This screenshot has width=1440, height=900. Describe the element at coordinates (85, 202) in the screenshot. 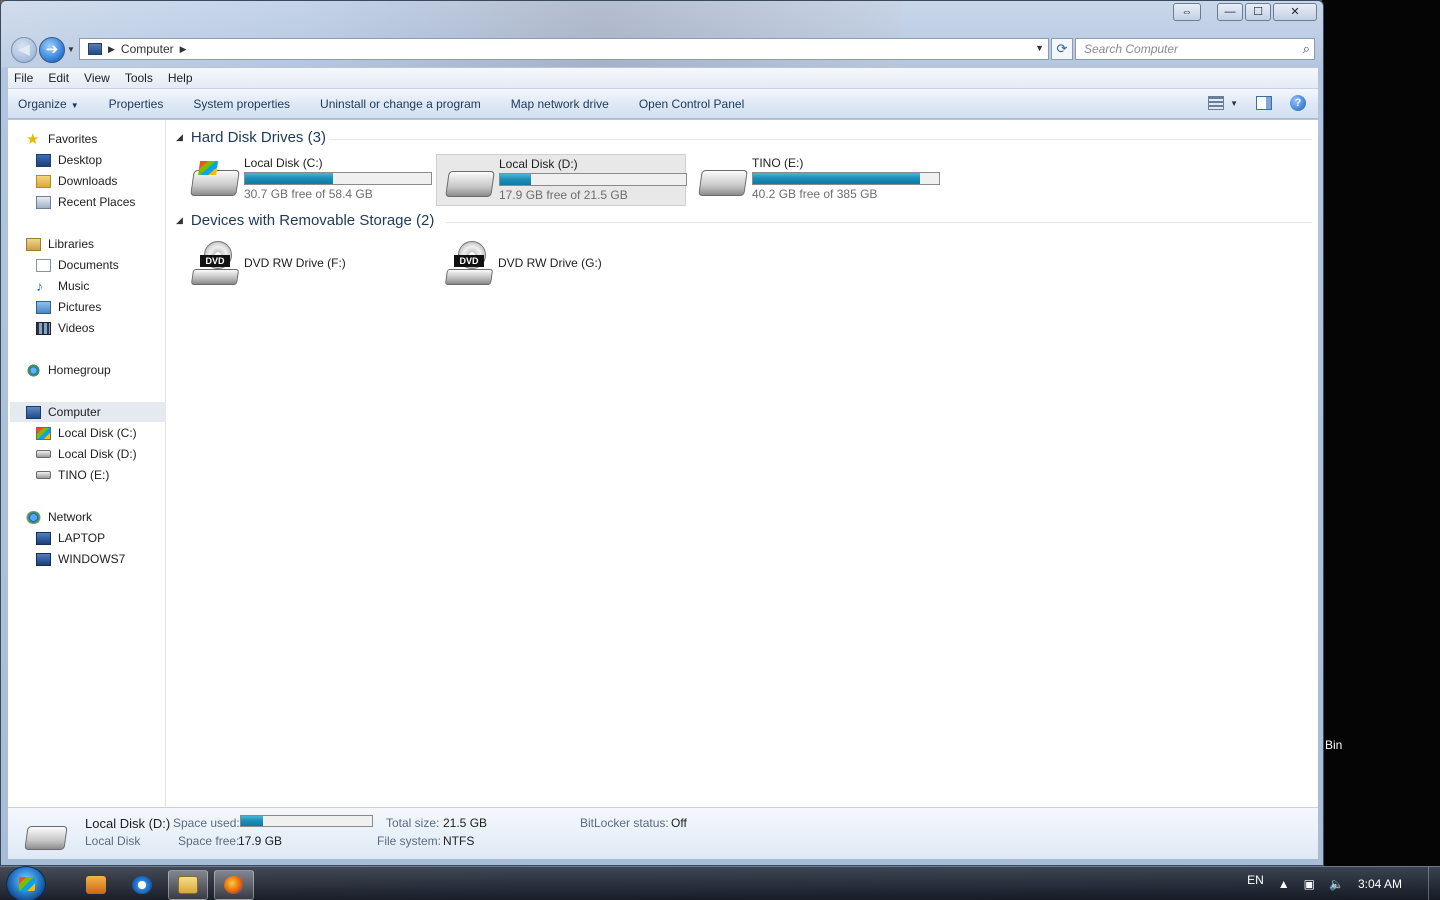

I see `nav-recent-places: Recent Places` at that location.